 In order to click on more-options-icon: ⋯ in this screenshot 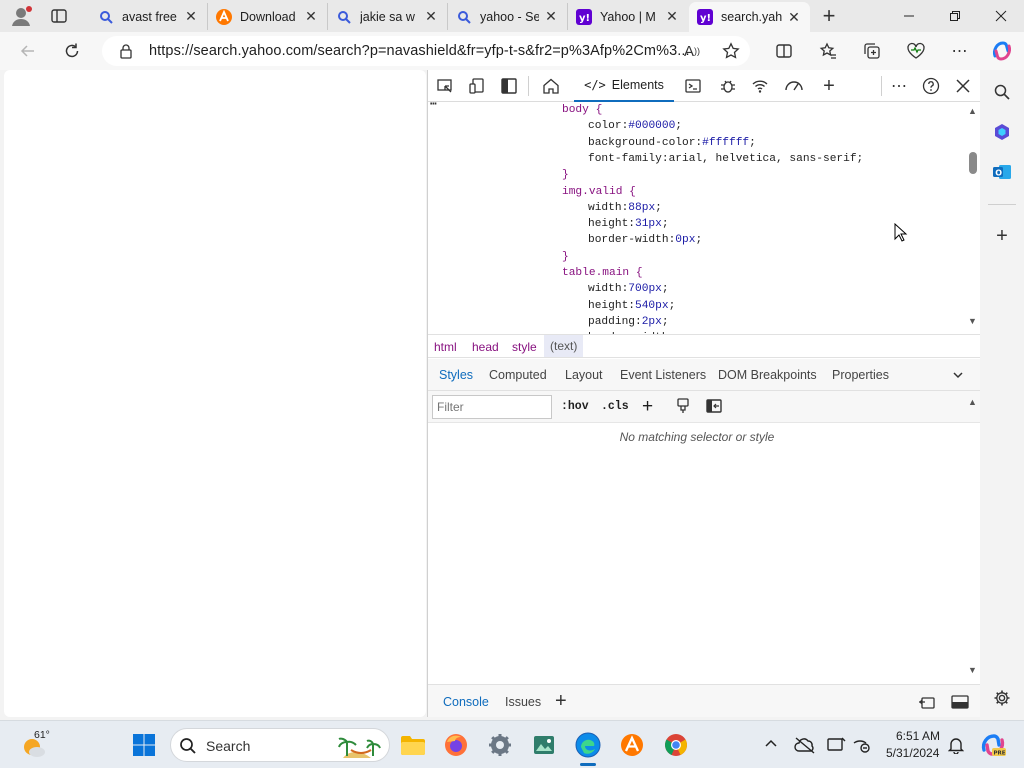, I will do `click(960, 51)`.